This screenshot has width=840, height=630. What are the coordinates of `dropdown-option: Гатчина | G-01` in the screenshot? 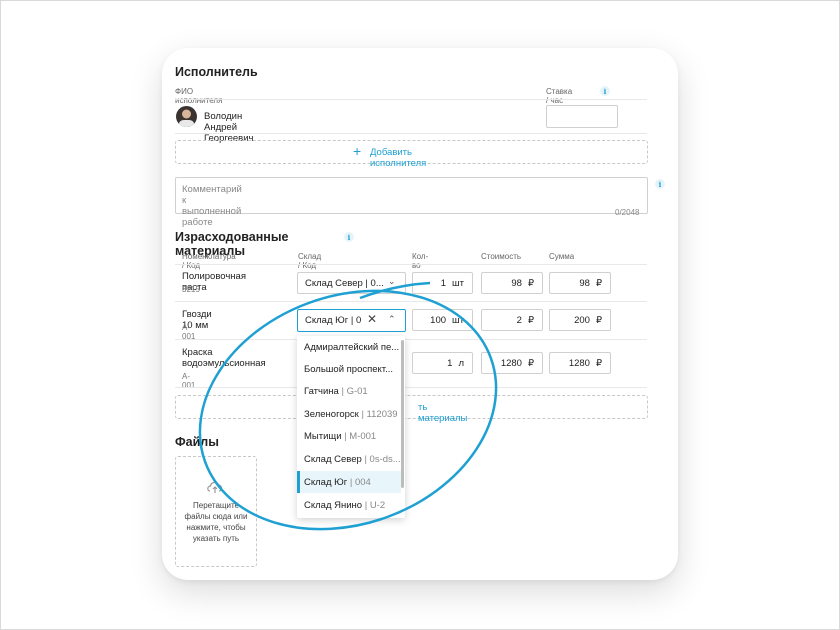 It's located at (349, 391).